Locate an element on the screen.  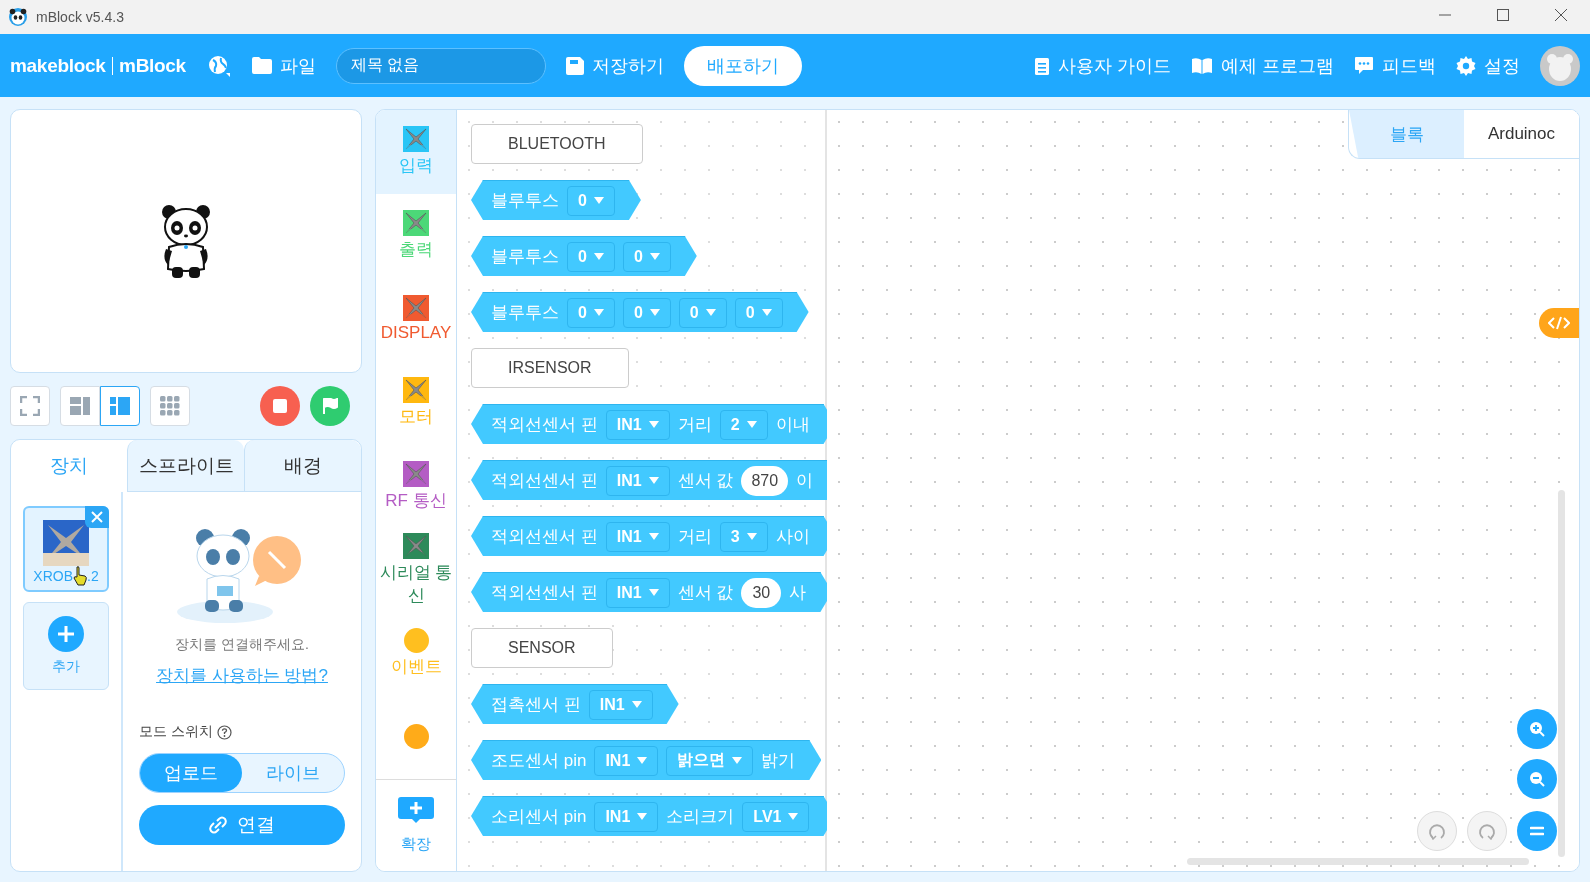
globe-icon is located at coordinates (218, 65).